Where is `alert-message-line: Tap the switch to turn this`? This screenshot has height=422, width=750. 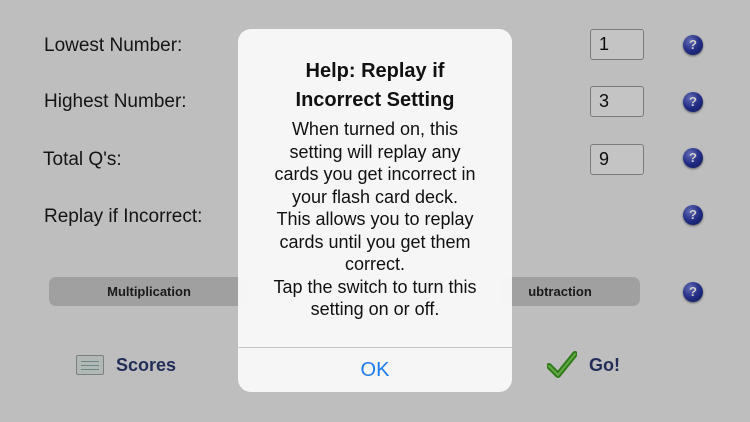
alert-message-line: Tap the switch to turn this is located at coordinates (375, 286).